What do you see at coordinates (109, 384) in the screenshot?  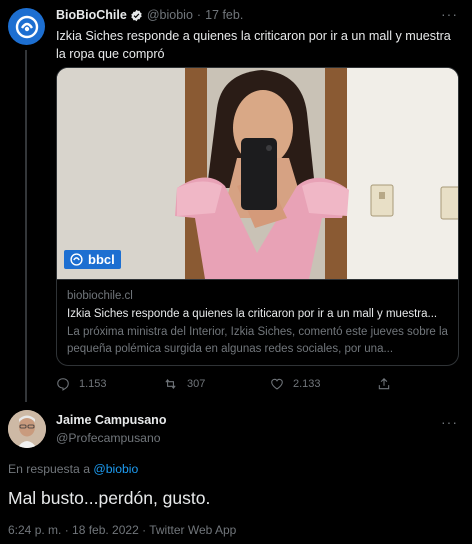 I see `reply-button: 1.153` at bounding box center [109, 384].